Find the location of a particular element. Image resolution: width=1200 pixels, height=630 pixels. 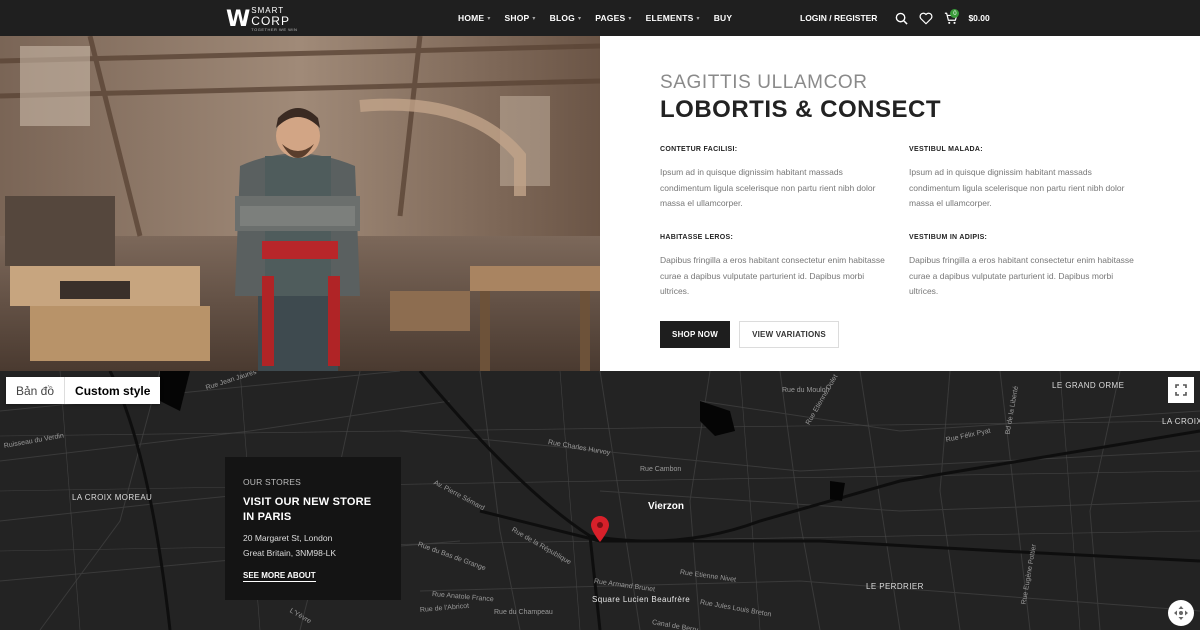

place-label: LA CROIX MOREAU is located at coordinates (112, 497).